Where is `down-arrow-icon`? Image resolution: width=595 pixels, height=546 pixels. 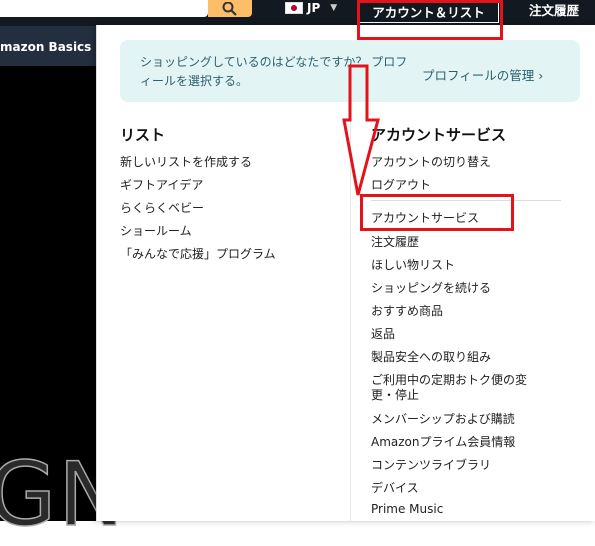 down-arrow-icon is located at coordinates (361, 130).